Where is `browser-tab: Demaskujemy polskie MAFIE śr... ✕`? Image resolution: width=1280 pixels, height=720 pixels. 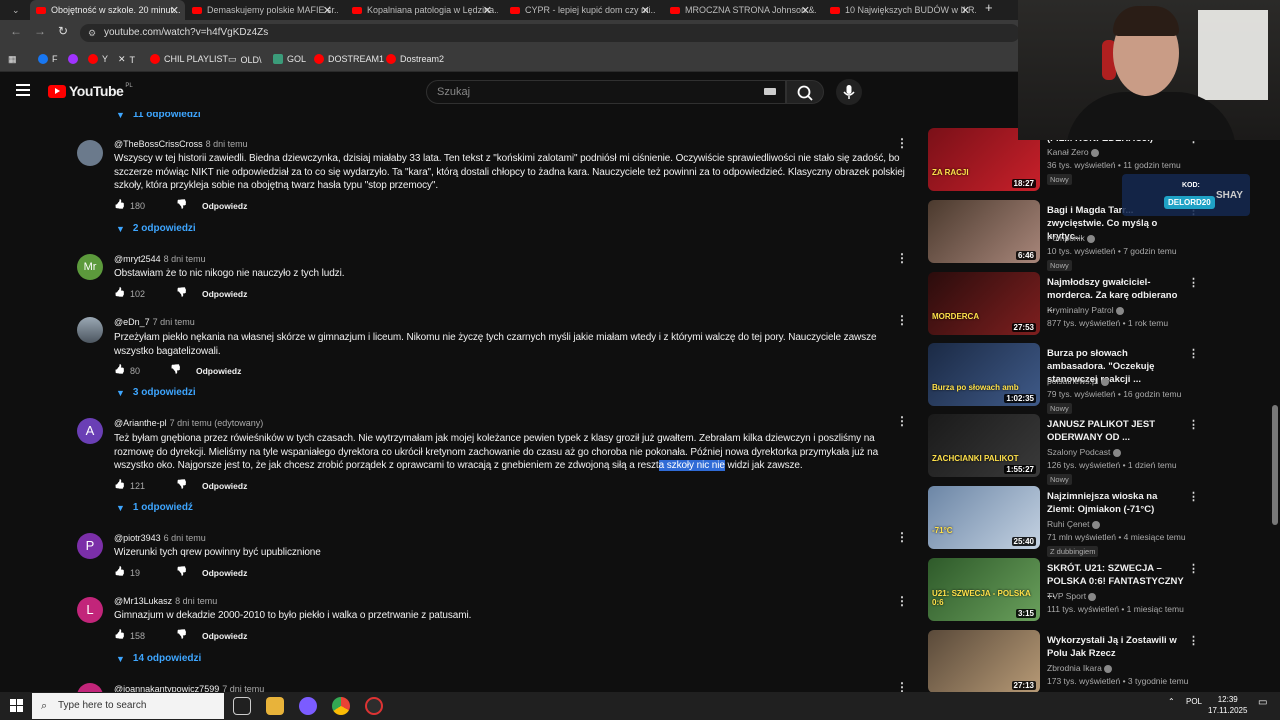 browser-tab: Demaskujemy polskie MAFIE śr... ✕ is located at coordinates (262, 10).